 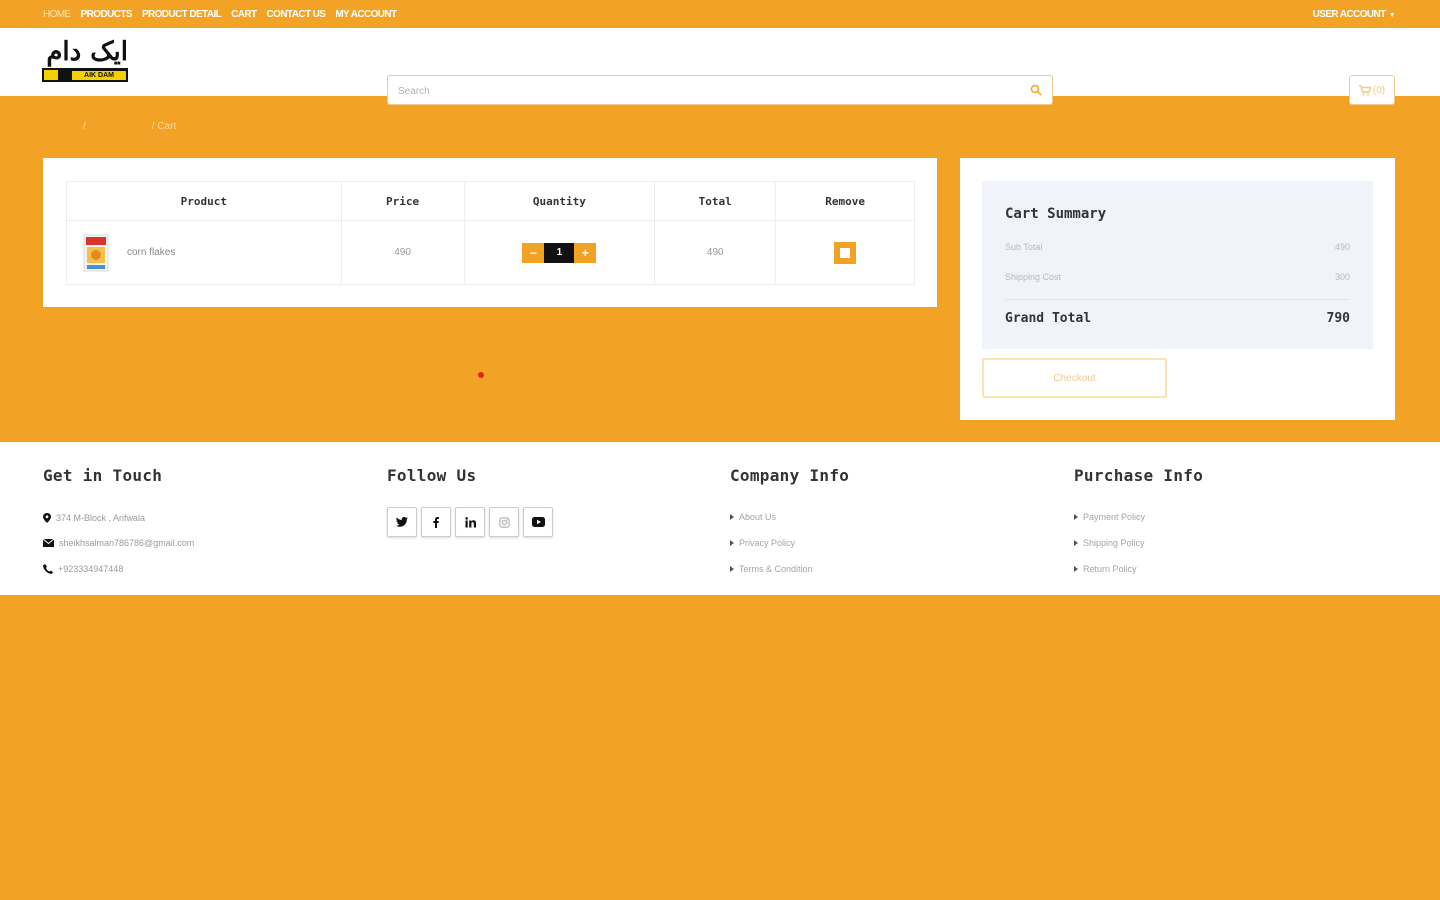 What do you see at coordinates (99, 75) in the screenshot?
I see `logo-strip-text: AIK DAM` at bounding box center [99, 75].